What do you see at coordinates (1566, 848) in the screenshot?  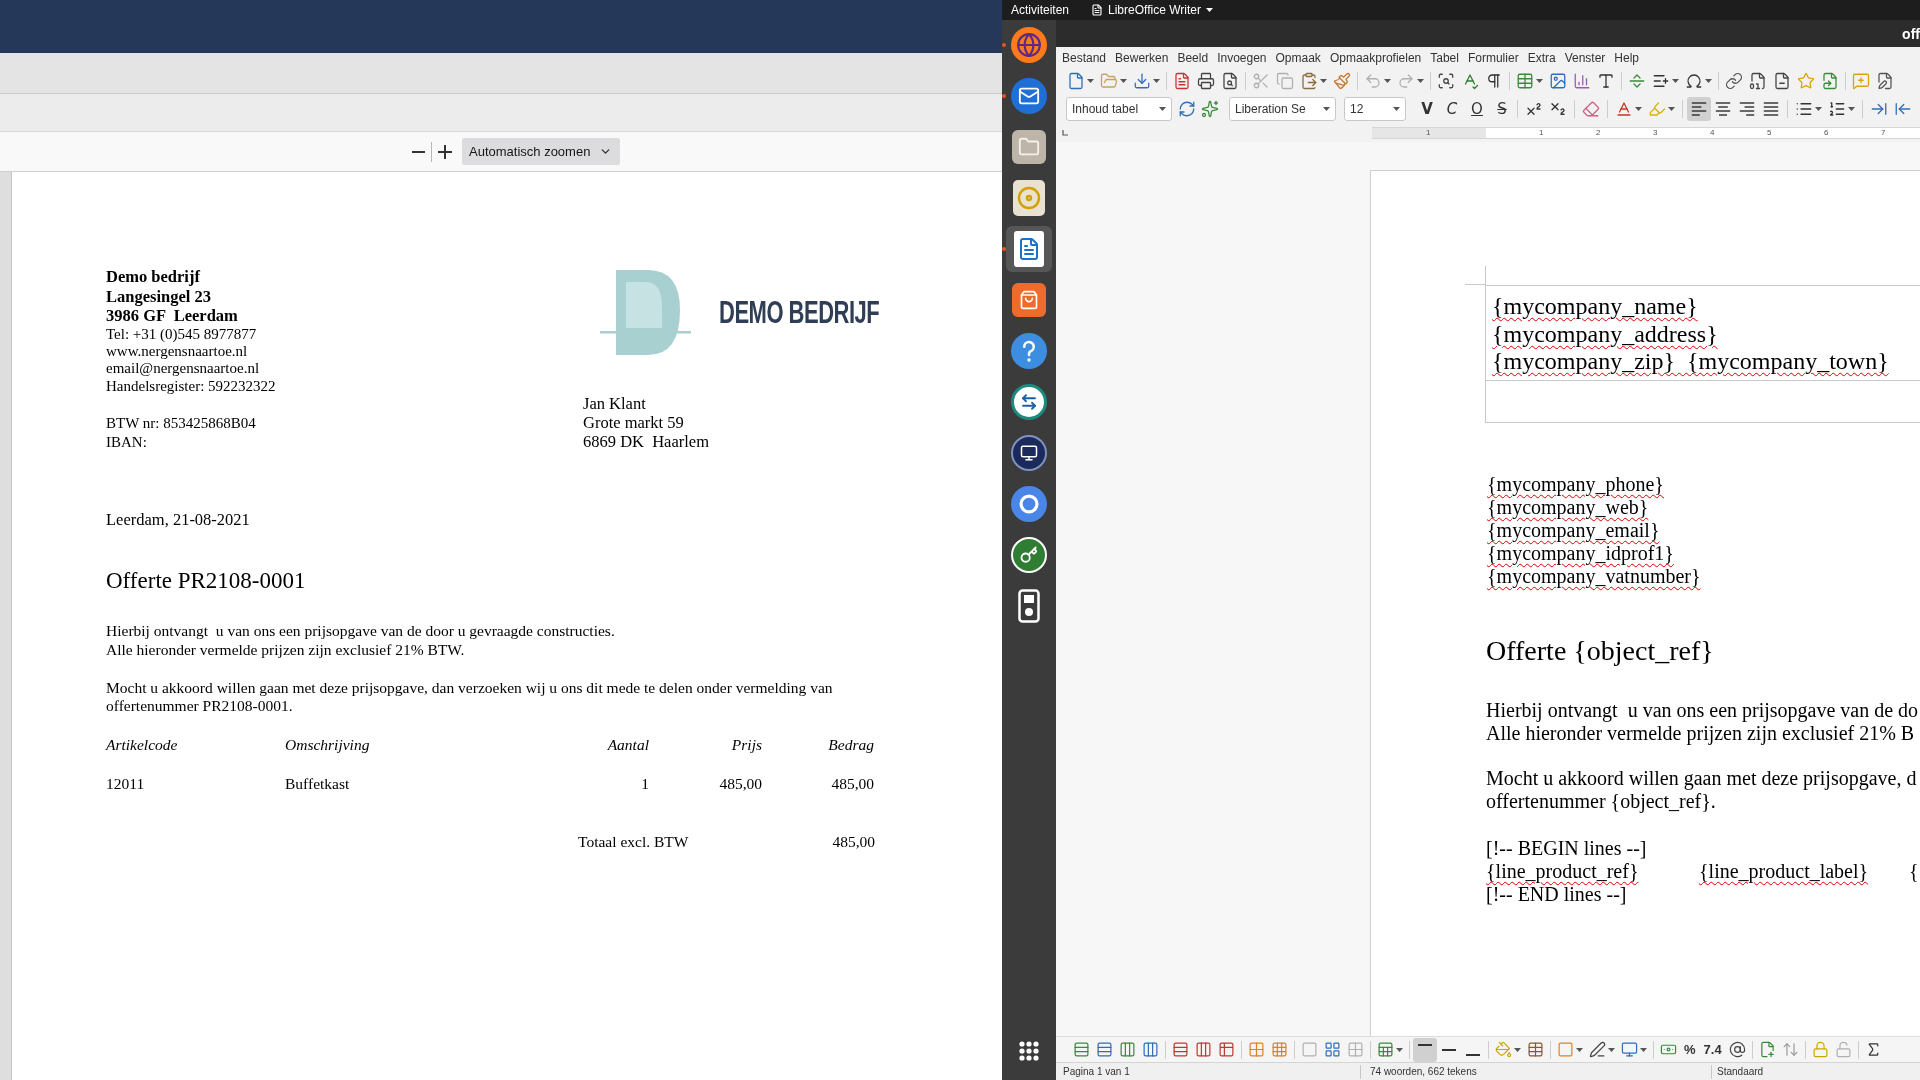 I see `marker-line: [!-- BEGIN lines --]` at bounding box center [1566, 848].